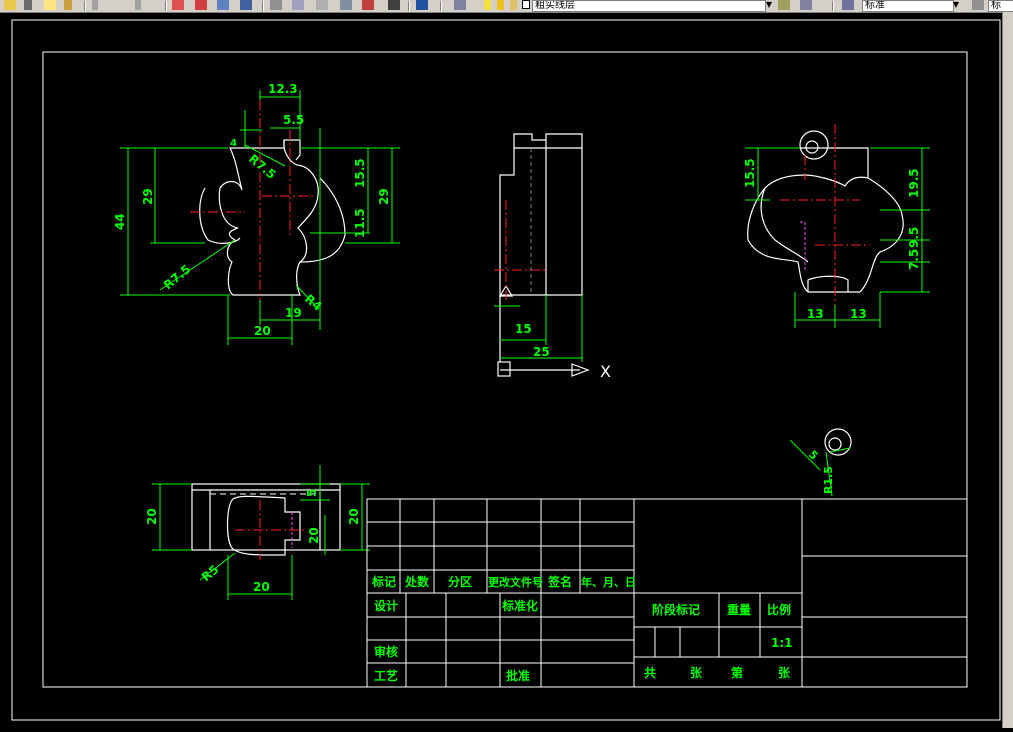 This screenshot has width=1013, height=732. Describe the element at coordinates (383, 581) in the screenshot. I see `header-biaoji: 标记` at that location.